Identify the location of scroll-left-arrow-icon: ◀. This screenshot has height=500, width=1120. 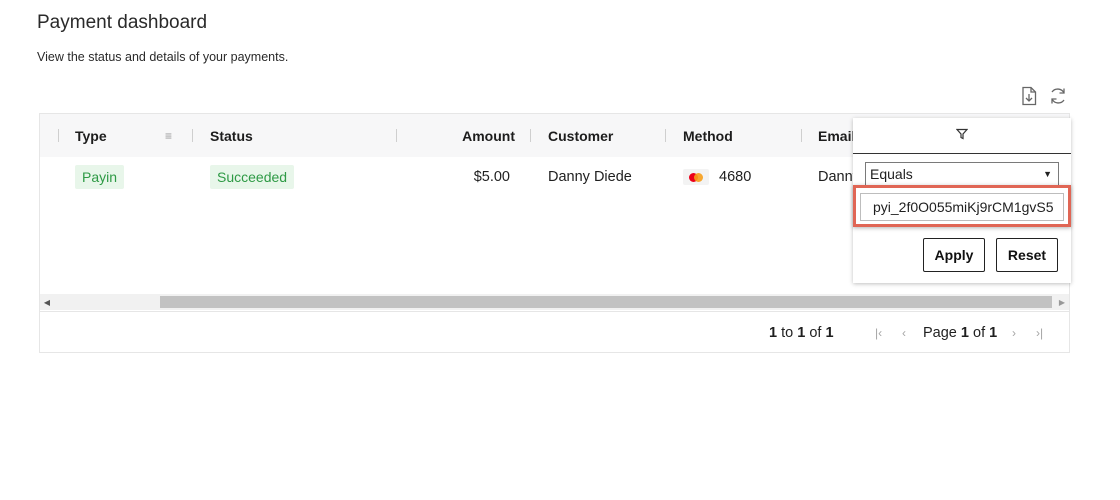
(47, 302).